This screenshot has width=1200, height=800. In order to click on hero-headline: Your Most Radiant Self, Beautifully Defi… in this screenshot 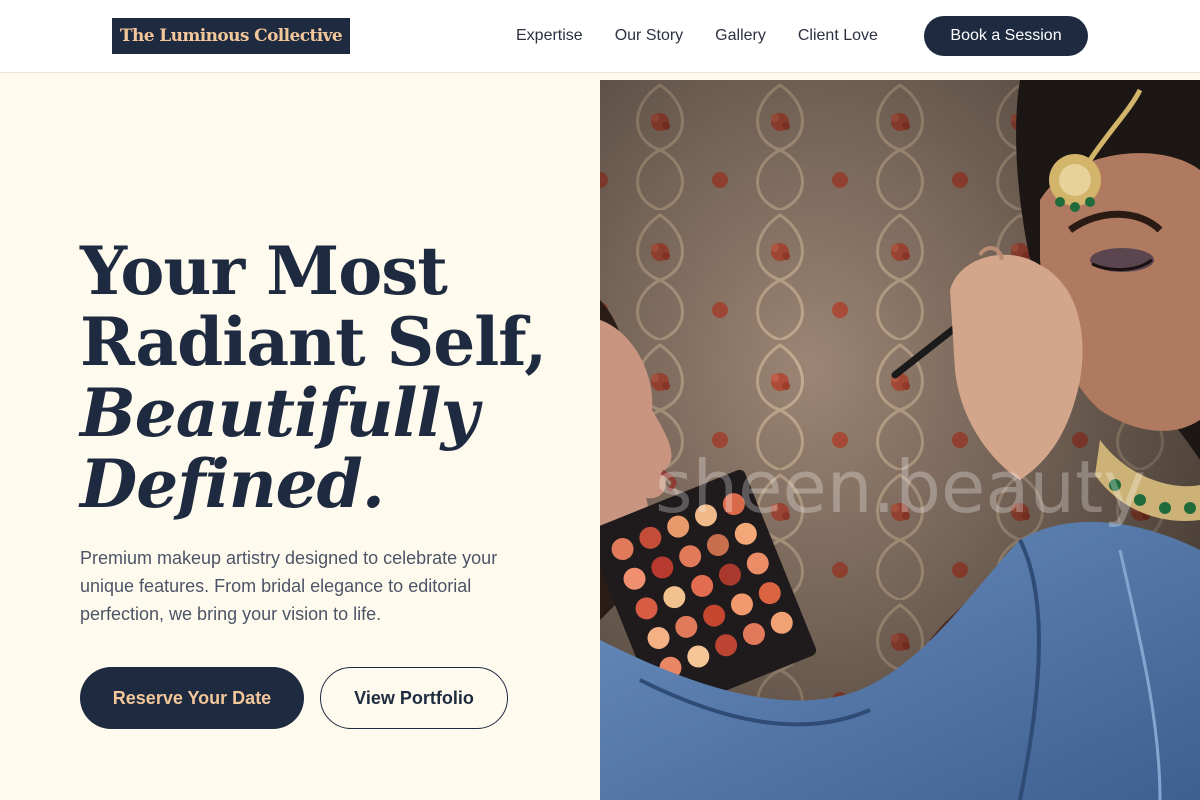, I will do `click(313, 377)`.